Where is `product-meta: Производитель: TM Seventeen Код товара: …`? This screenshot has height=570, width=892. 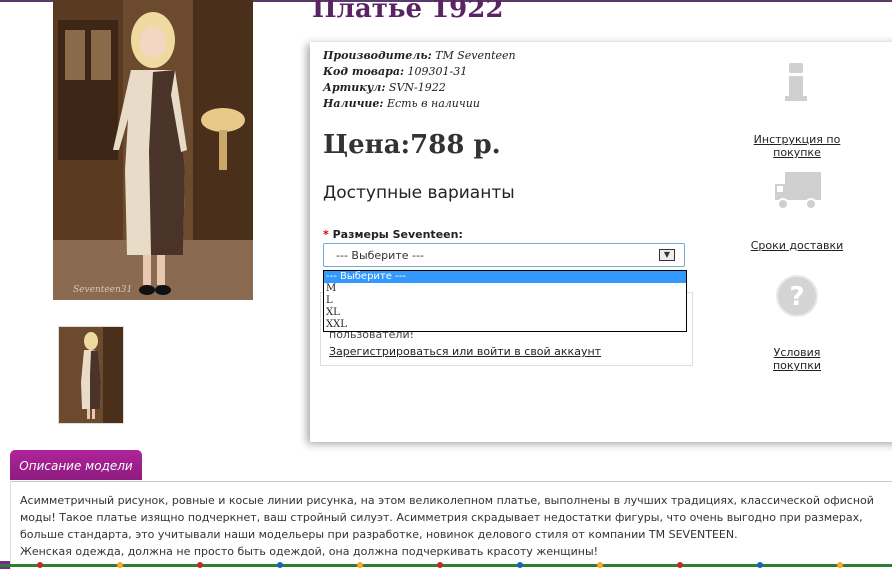
product-meta: Производитель: TM Seventeen Код товара: … is located at coordinates (419, 80).